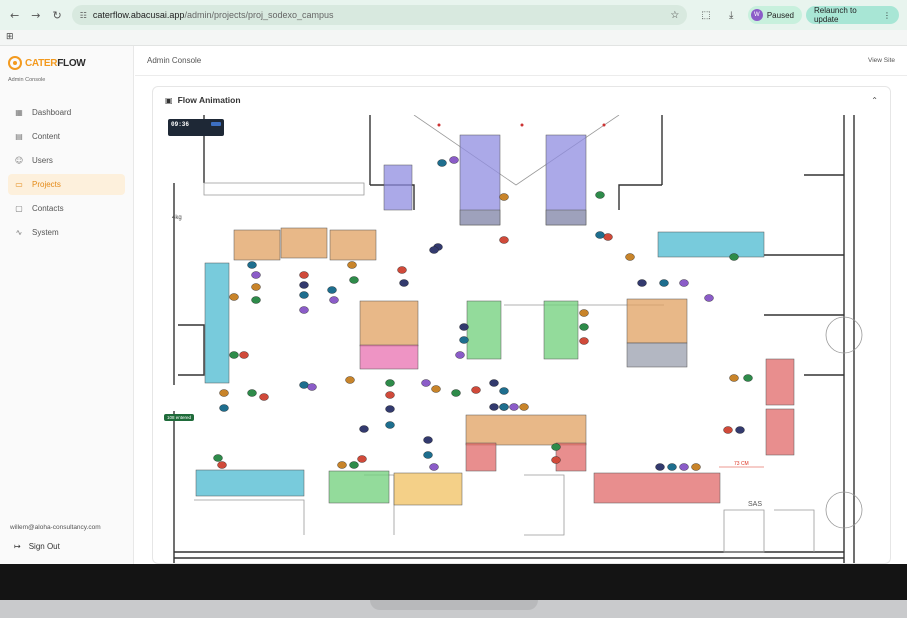 This screenshot has height=618, width=907. I want to click on speed-badge, so click(216, 124).